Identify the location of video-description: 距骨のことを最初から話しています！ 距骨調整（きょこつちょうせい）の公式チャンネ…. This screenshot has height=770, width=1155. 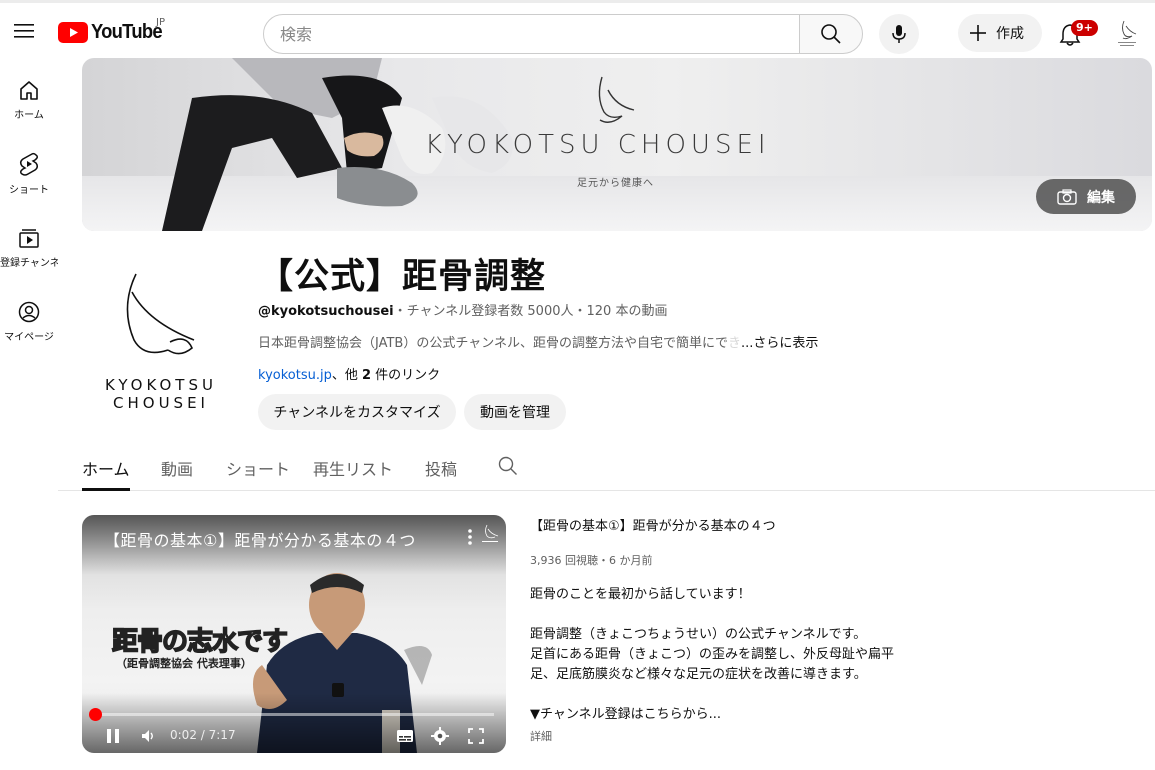
(740, 655).